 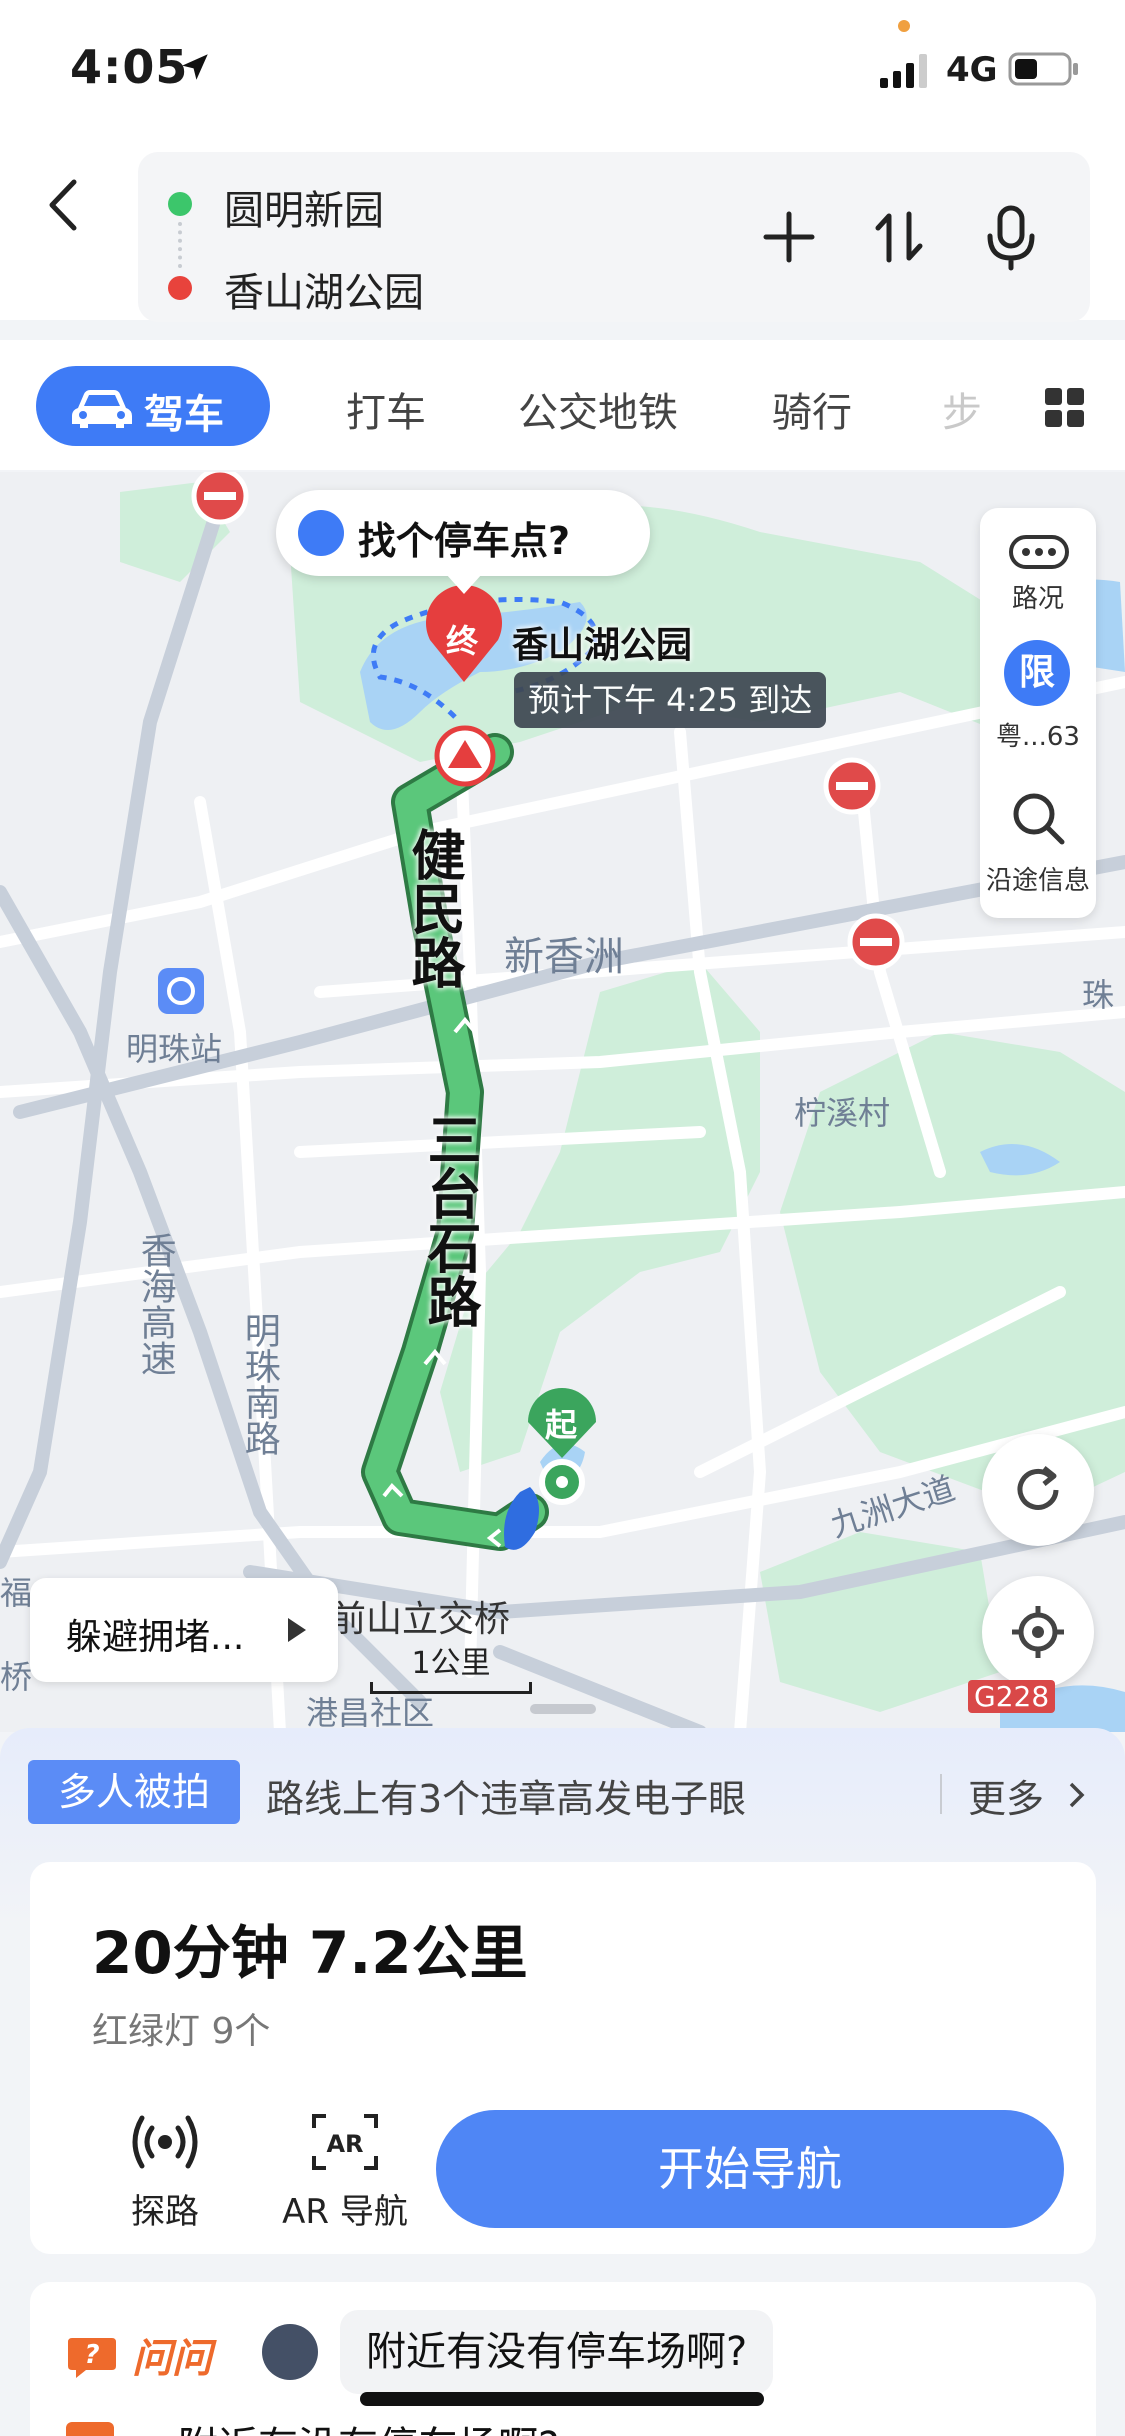 I want to click on more-modes-grid-icon, so click(x=1065, y=408).